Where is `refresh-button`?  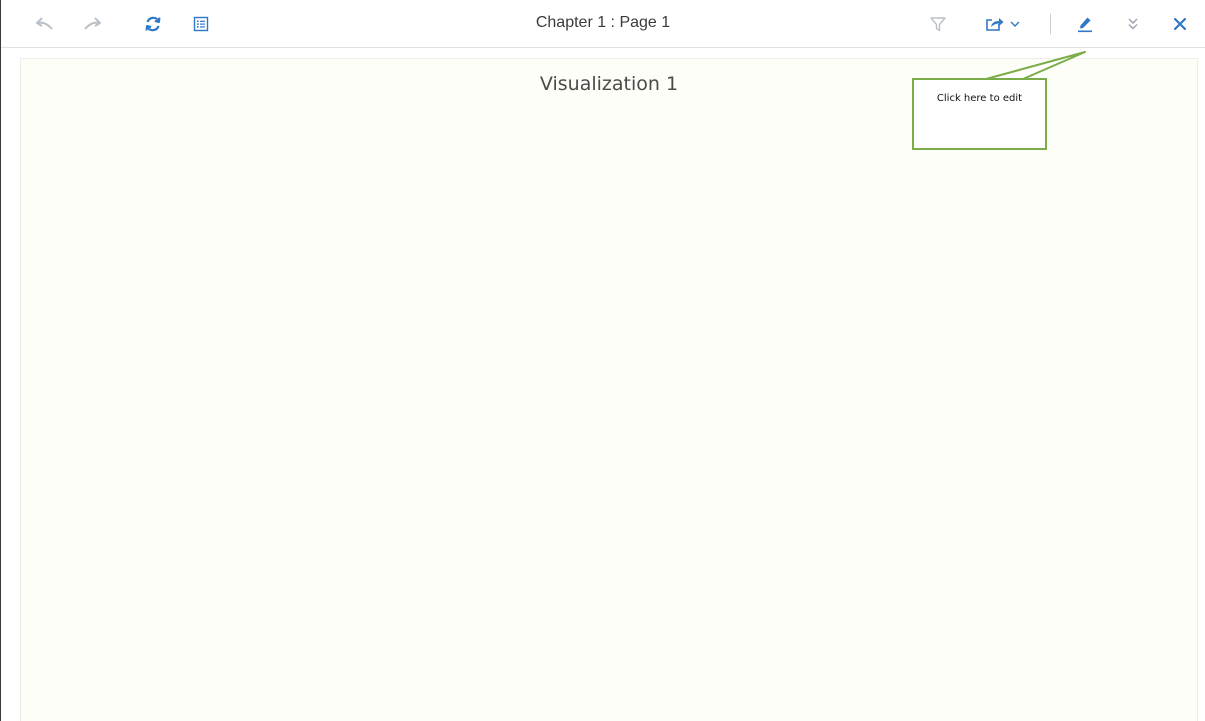
refresh-button is located at coordinates (153, 24).